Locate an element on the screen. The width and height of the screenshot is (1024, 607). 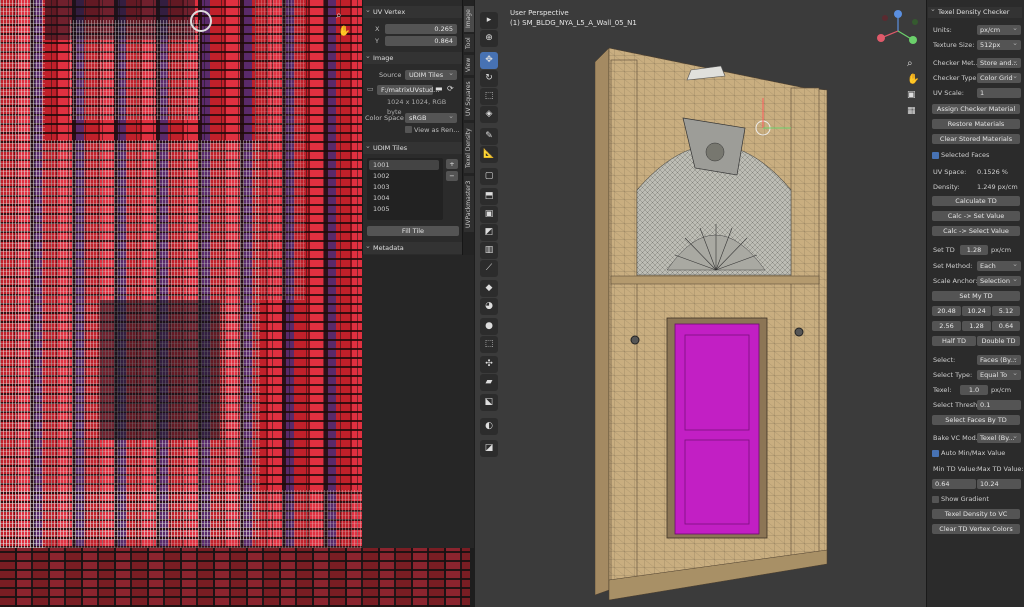
extrude-icon: ⬒ is located at coordinates (489, 196).